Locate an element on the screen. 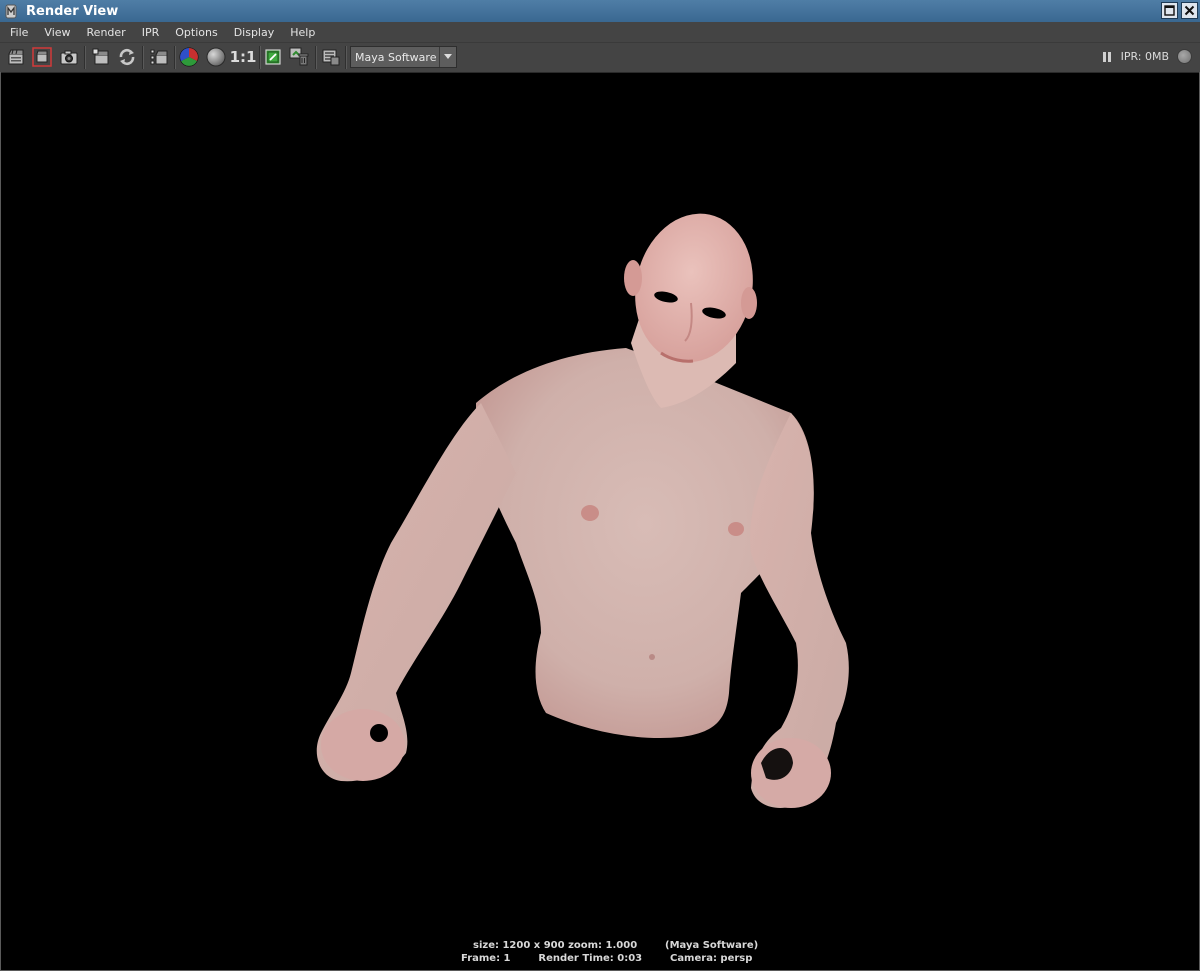 This screenshot has height=971, width=1200. menu-ipr: IPR is located at coordinates (151, 32).